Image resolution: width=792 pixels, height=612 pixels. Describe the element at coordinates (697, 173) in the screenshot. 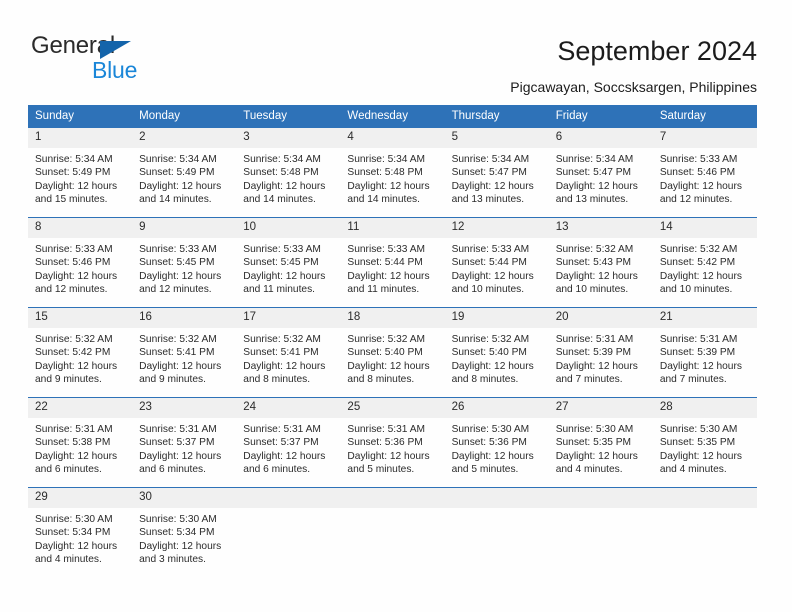

I see `sunset-text: Sunset: 5:46 PM` at that location.